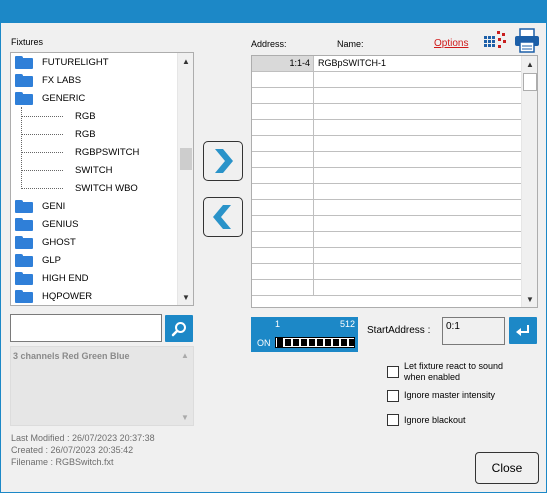 Image resolution: width=547 pixels, height=493 pixels. Describe the element at coordinates (451, 43) in the screenshot. I see `options-link: Options` at that location.